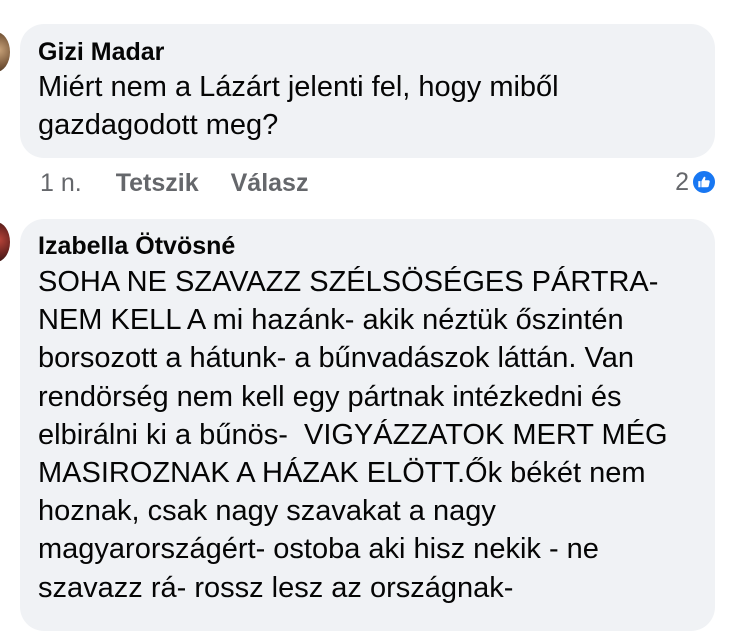 Image resolution: width=733 pixels, height=639 pixels. What do you see at coordinates (61, 183) in the screenshot?
I see `comment-time: 1 n.` at bounding box center [61, 183].